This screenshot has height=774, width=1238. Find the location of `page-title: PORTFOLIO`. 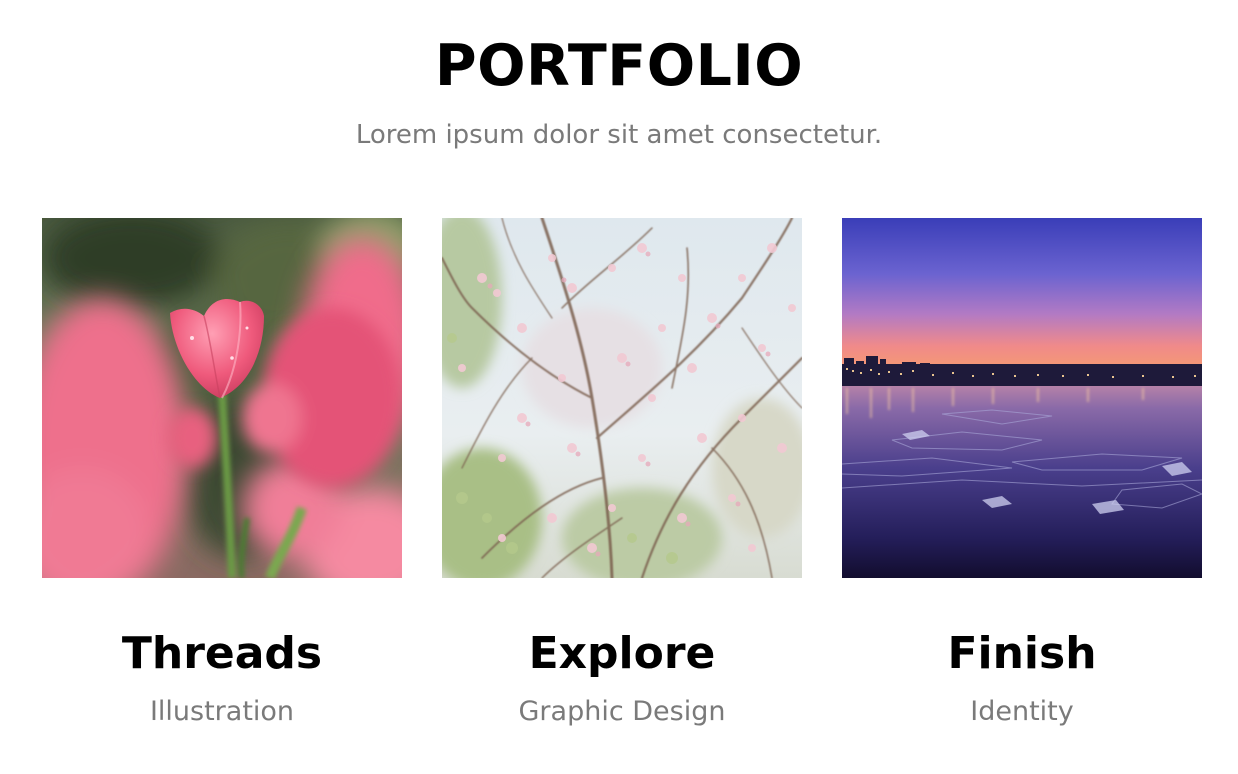

page-title: PORTFOLIO is located at coordinates (619, 66).